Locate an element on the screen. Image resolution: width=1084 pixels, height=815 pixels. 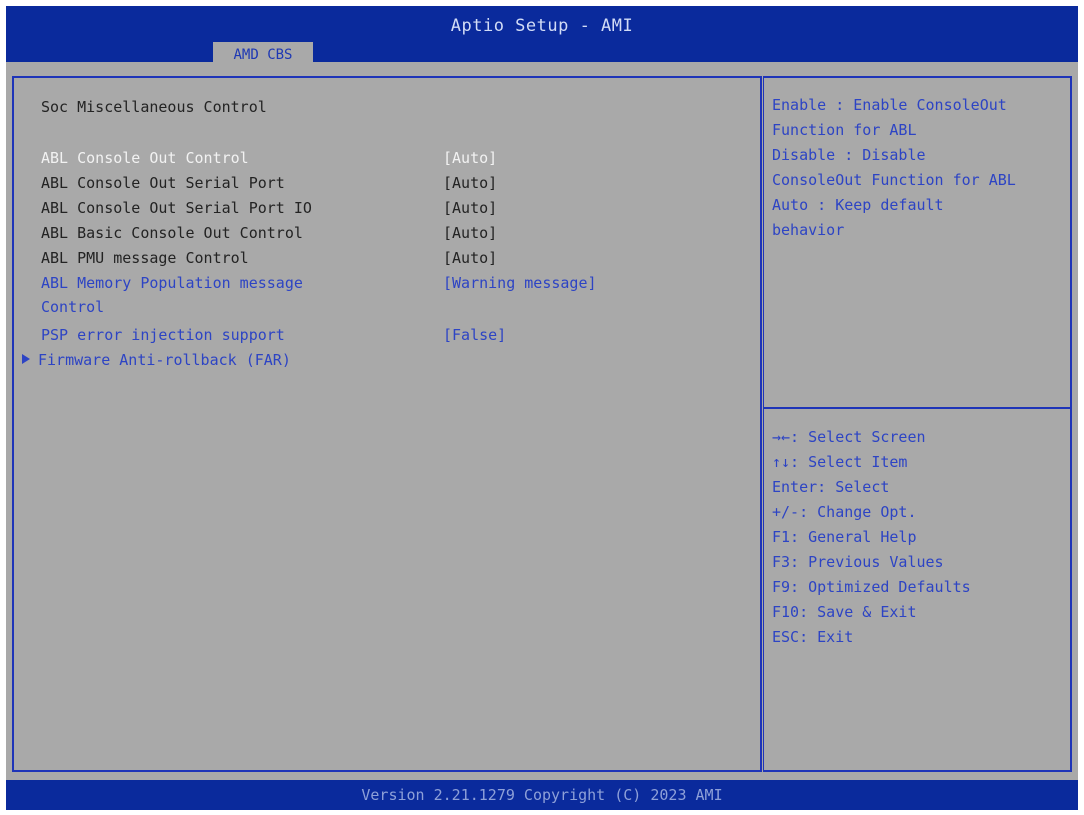
setting-abl-basic-console-out-control: ABL Basic Console Out Control [Auto] is located at coordinates (387, 236).